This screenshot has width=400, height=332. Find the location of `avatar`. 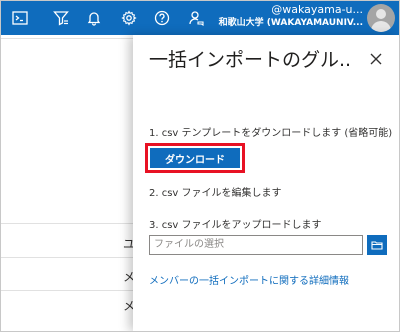

avatar is located at coordinates (381, 18).